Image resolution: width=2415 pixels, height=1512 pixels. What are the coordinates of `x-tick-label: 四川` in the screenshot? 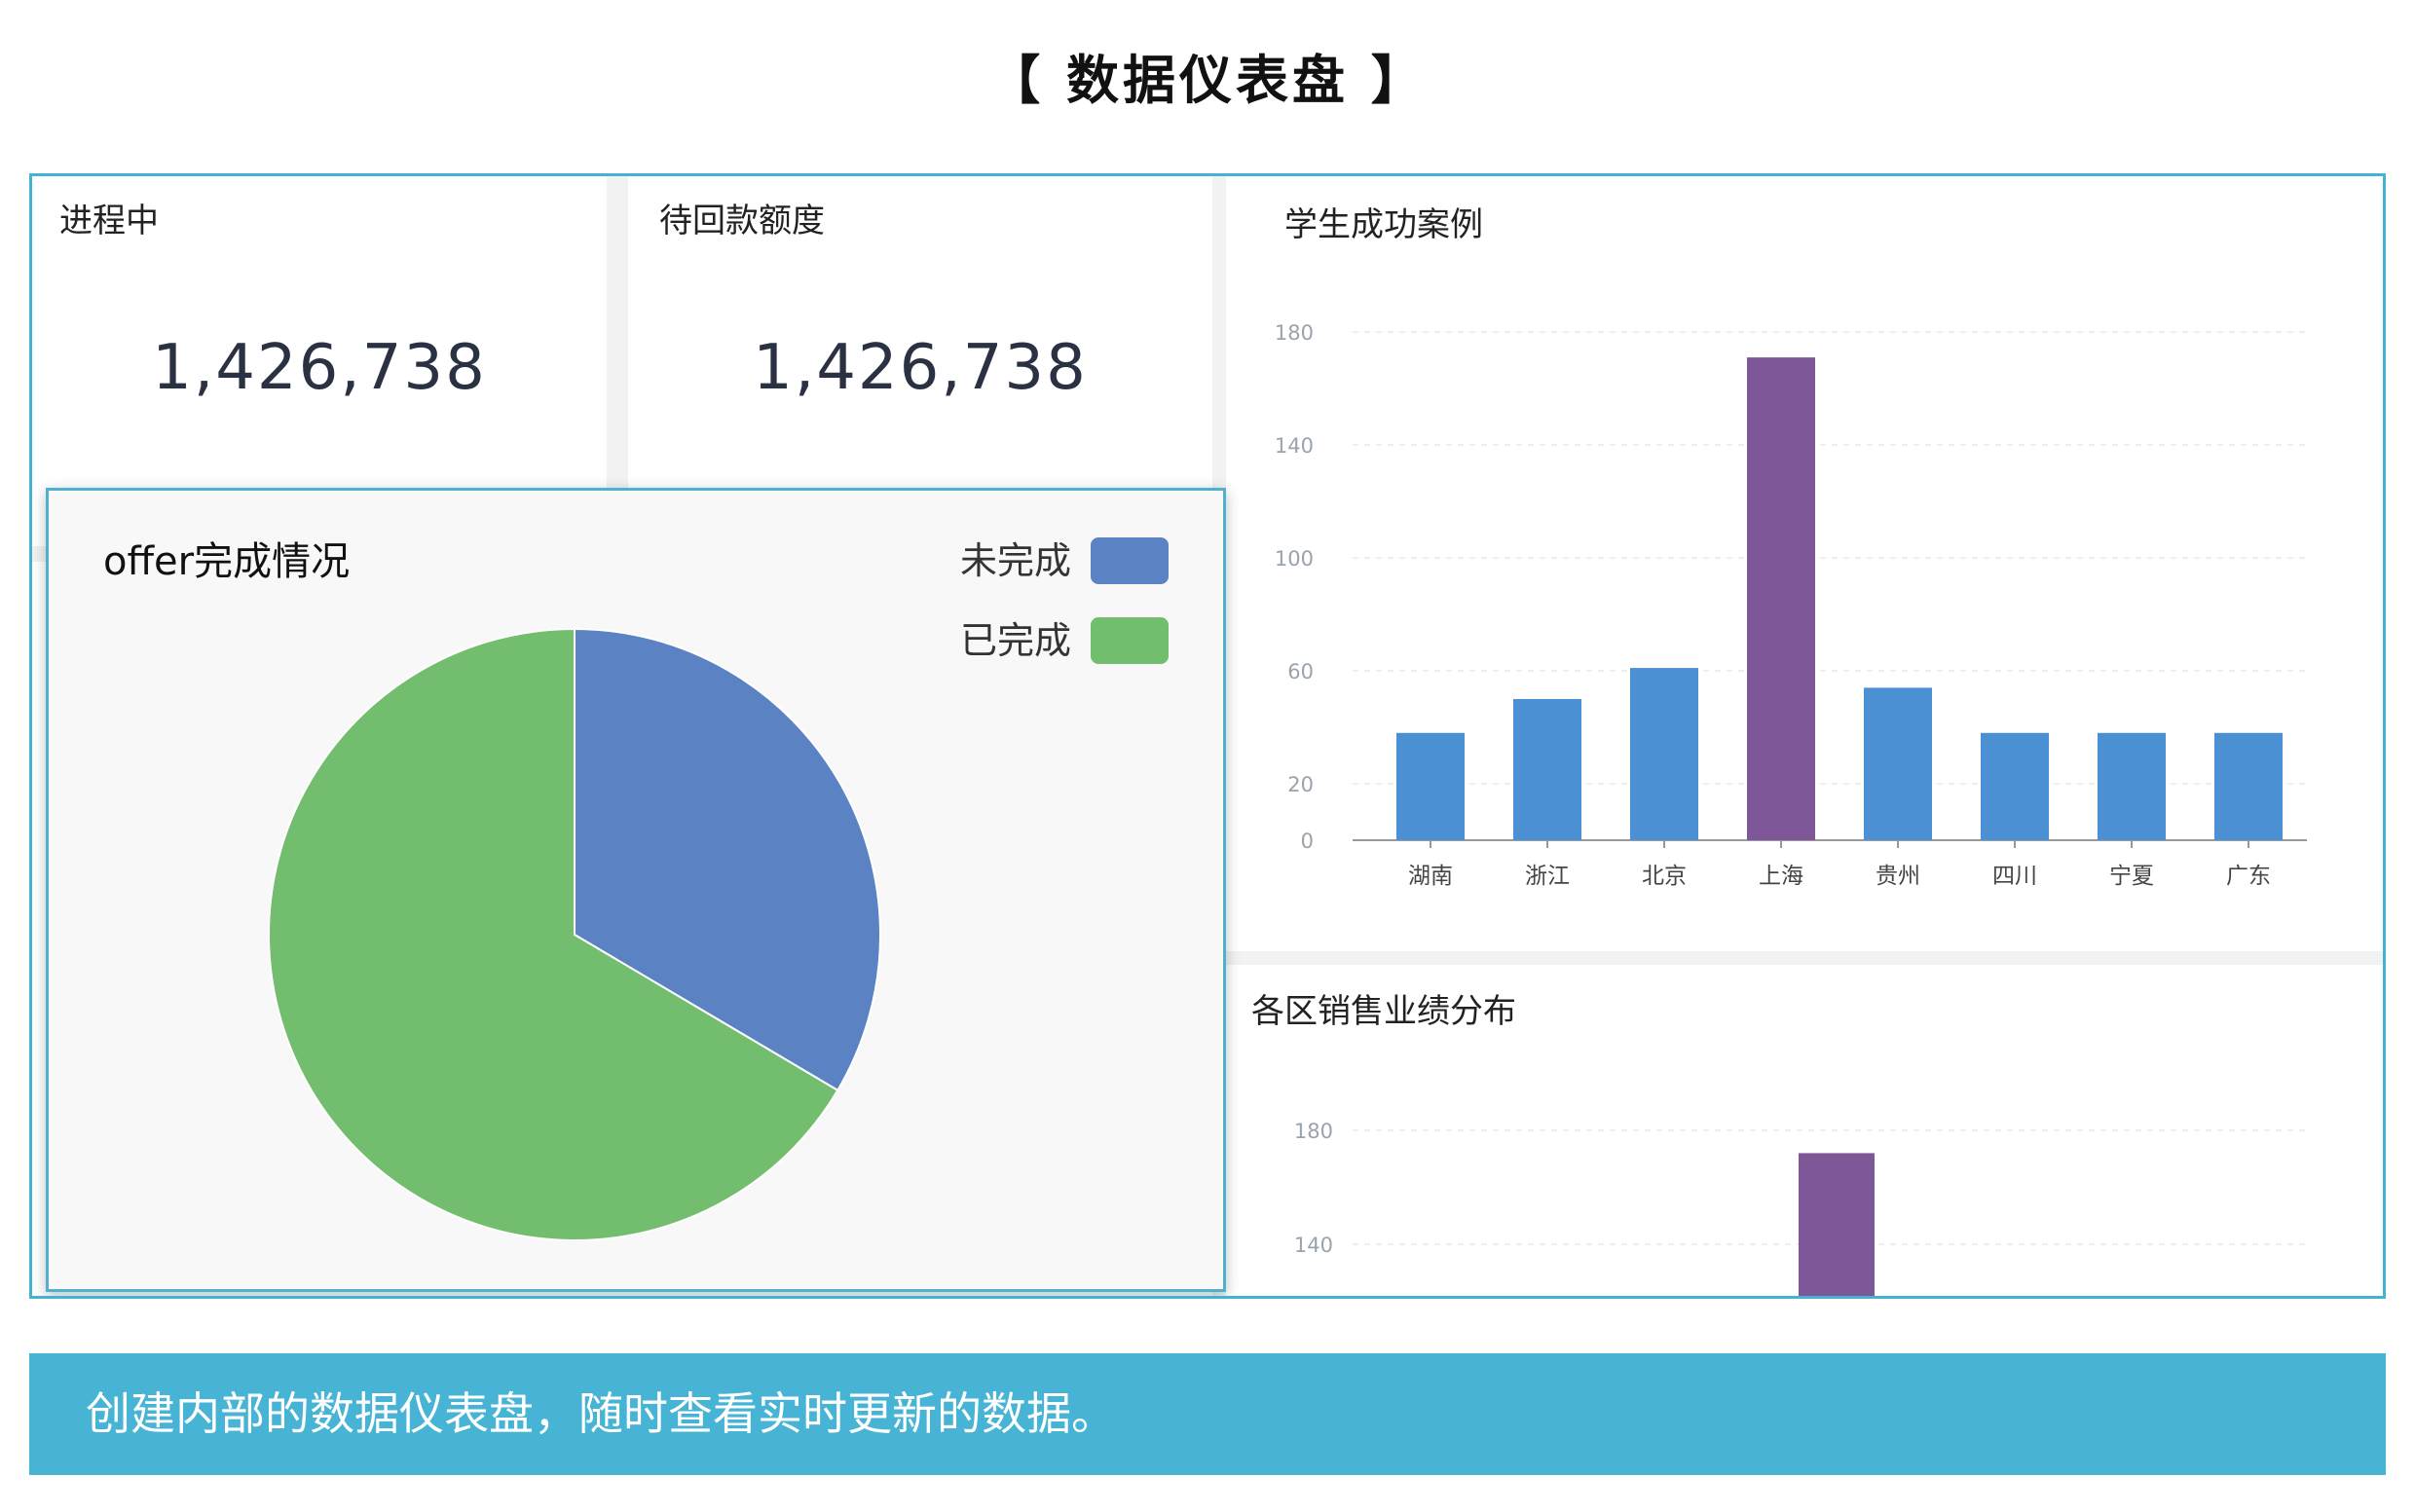 It's located at (2015, 876).